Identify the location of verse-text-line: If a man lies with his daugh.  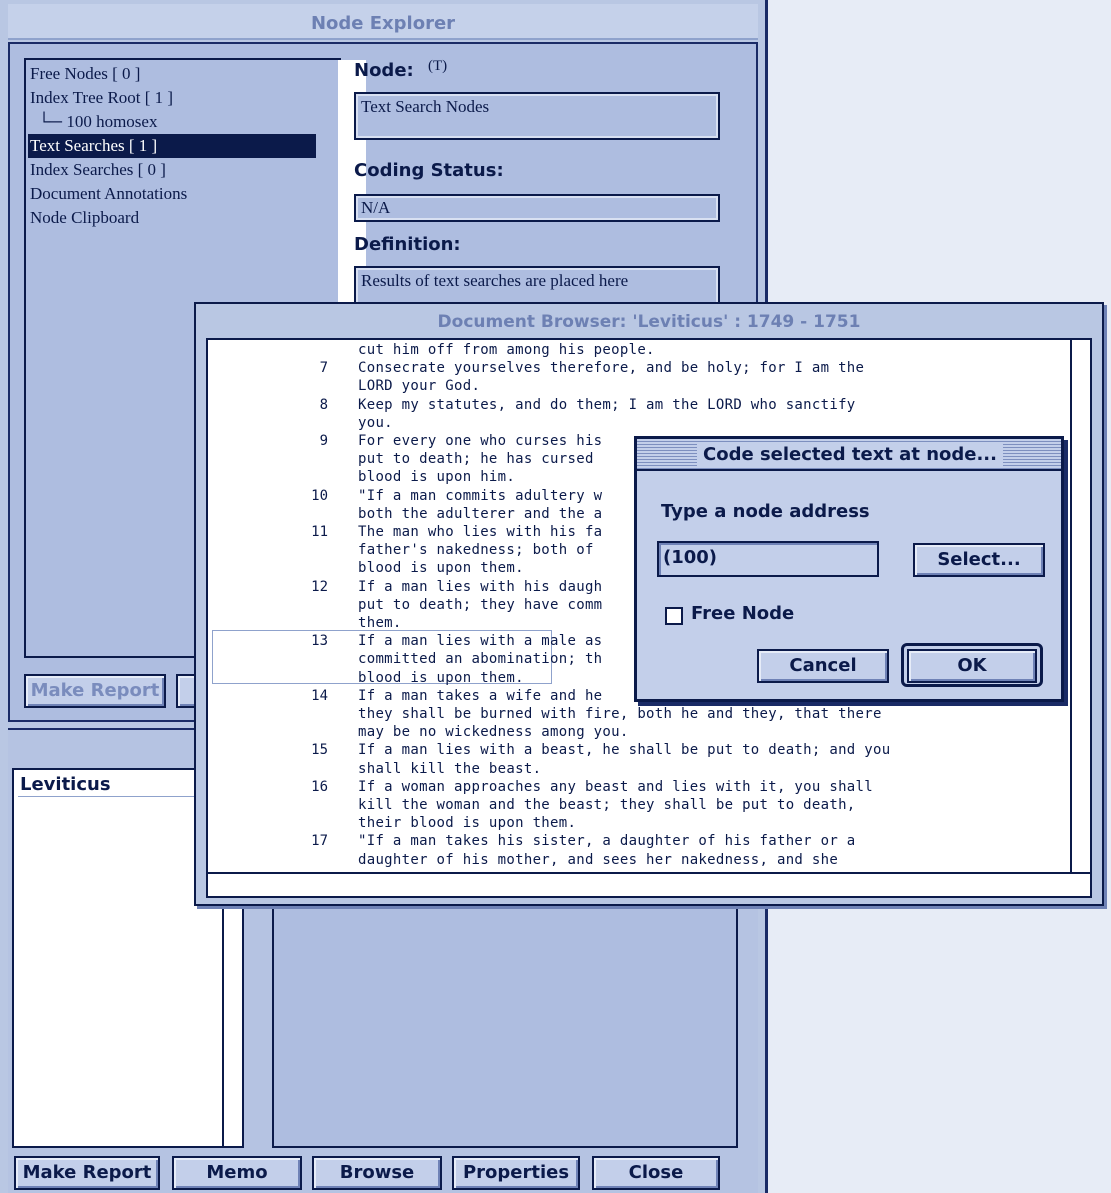
(480, 587).